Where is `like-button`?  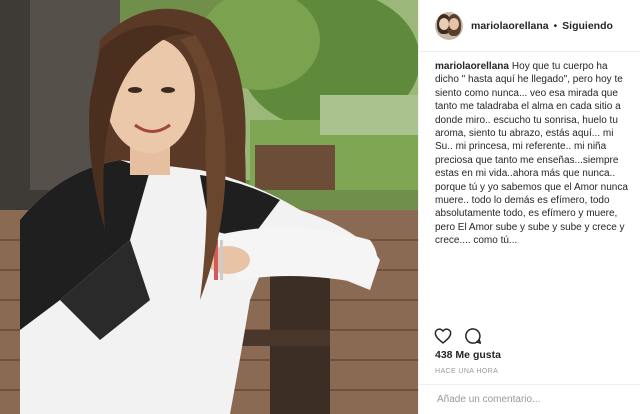
like-button is located at coordinates (443, 336).